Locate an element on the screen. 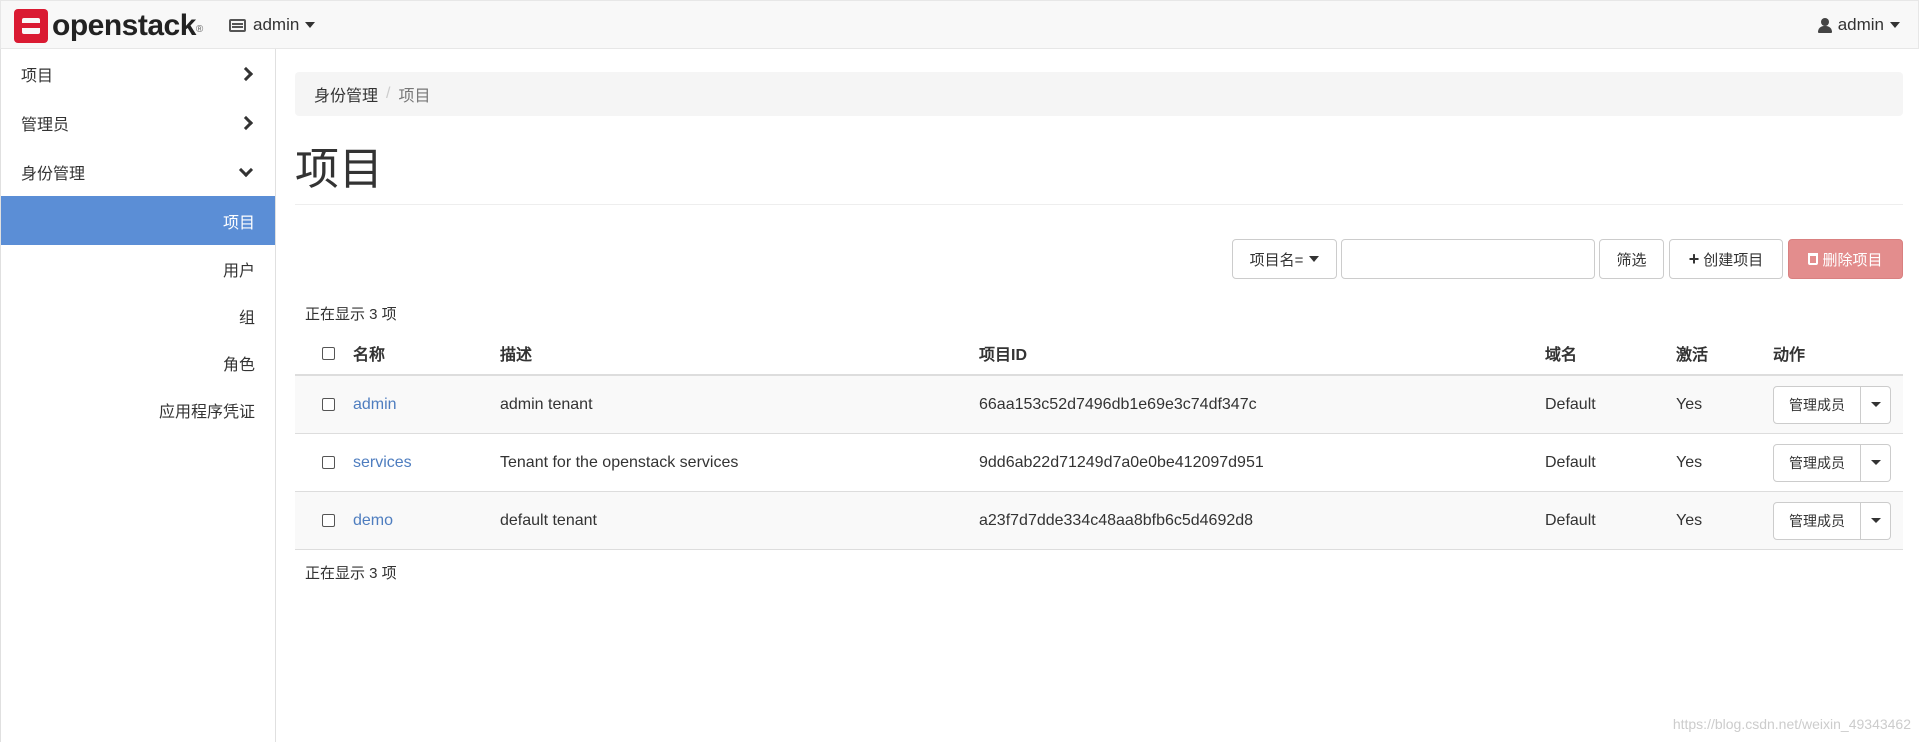  table-header: 名称 描述 项目ID 域名 激活 动作 is located at coordinates (1099, 354).